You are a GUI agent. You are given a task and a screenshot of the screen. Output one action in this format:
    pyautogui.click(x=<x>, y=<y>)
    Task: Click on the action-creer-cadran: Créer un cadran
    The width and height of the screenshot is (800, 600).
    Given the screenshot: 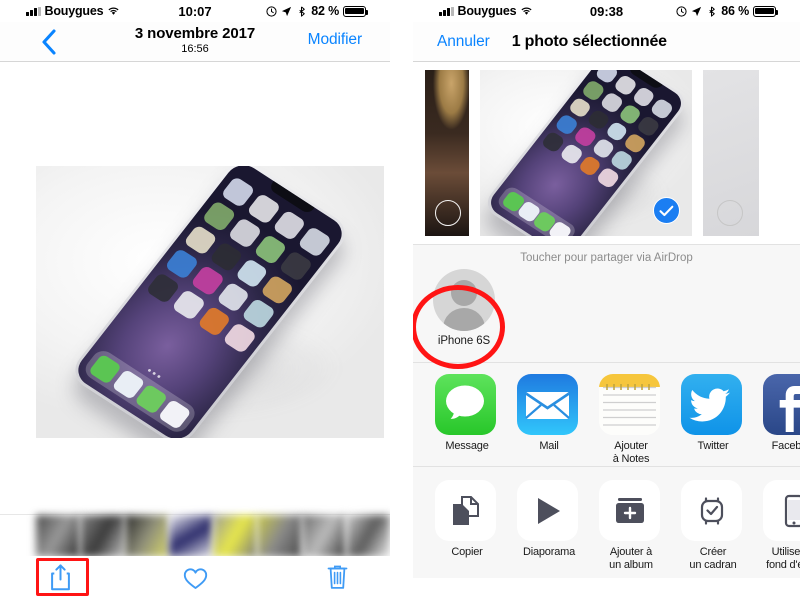 What is the action you would take?
    pyautogui.click(x=713, y=529)
    